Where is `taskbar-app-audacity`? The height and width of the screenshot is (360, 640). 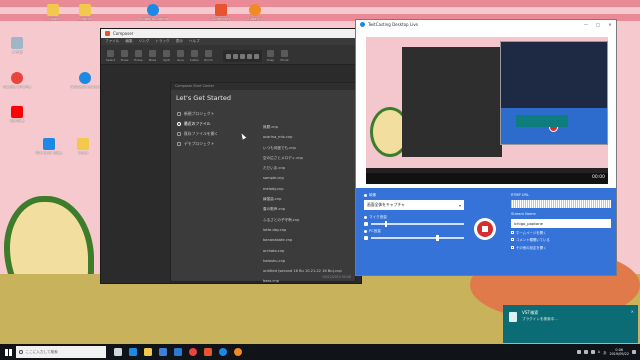
taskbar-app-audacity is located at coordinates (237, 352).